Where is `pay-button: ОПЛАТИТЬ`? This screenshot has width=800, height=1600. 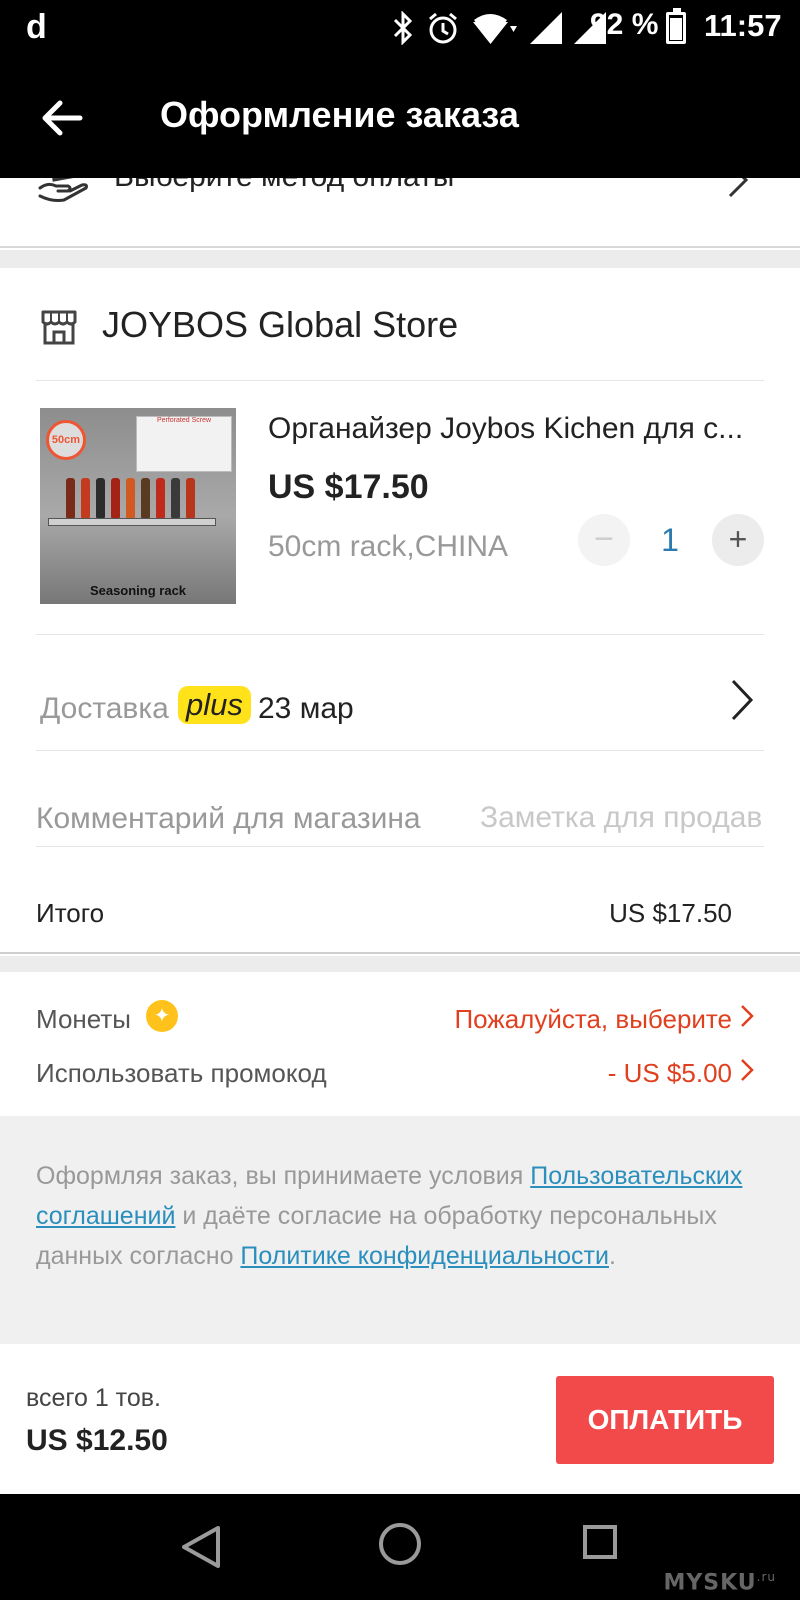
pay-button: ОПЛАТИТЬ is located at coordinates (665, 1420).